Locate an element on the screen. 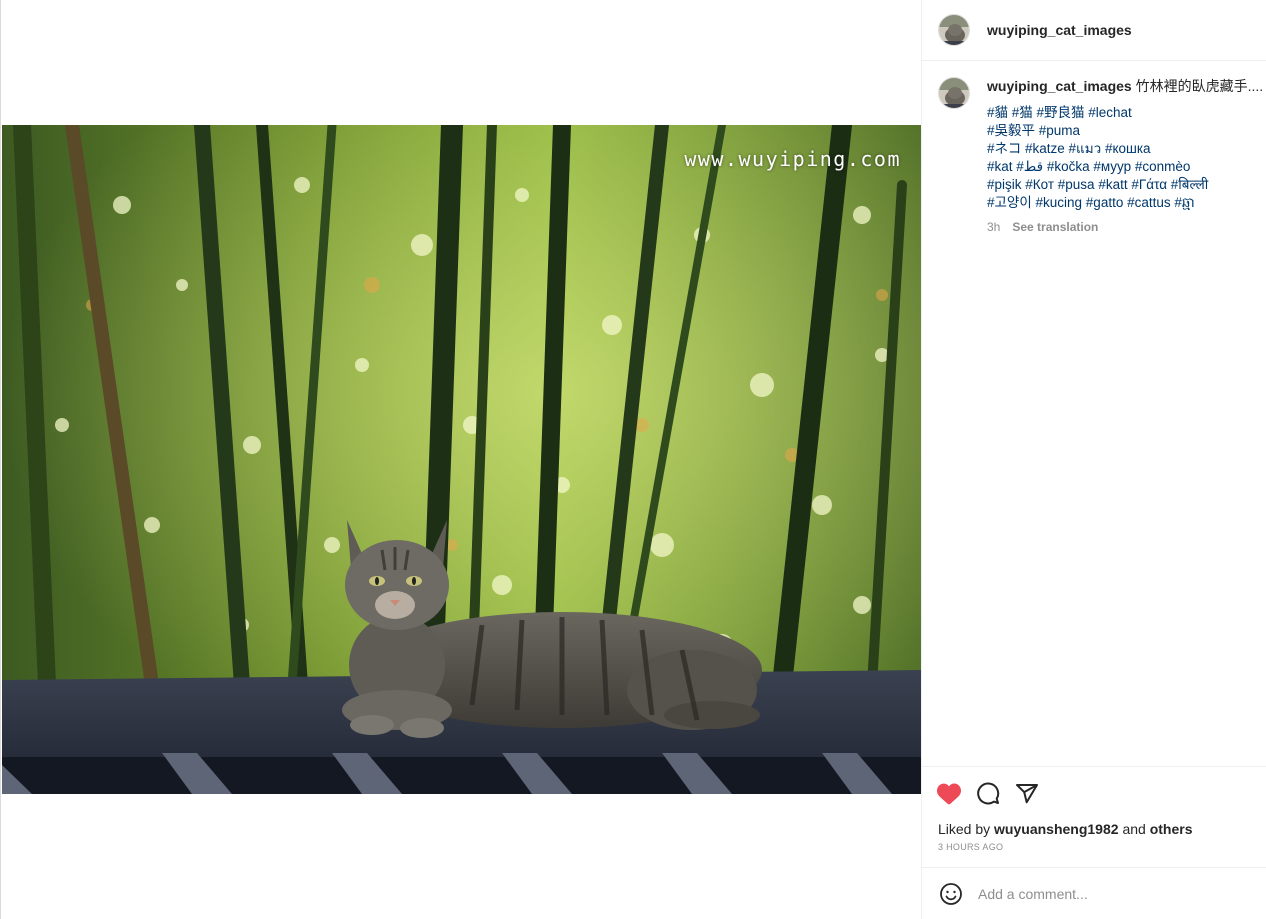 The height and width of the screenshot is (919, 1266). comment-bar is located at coordinates (1094, 893).